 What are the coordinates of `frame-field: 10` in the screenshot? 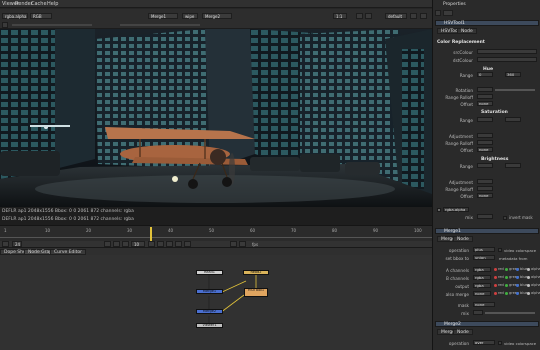 It's located at (138, 244).